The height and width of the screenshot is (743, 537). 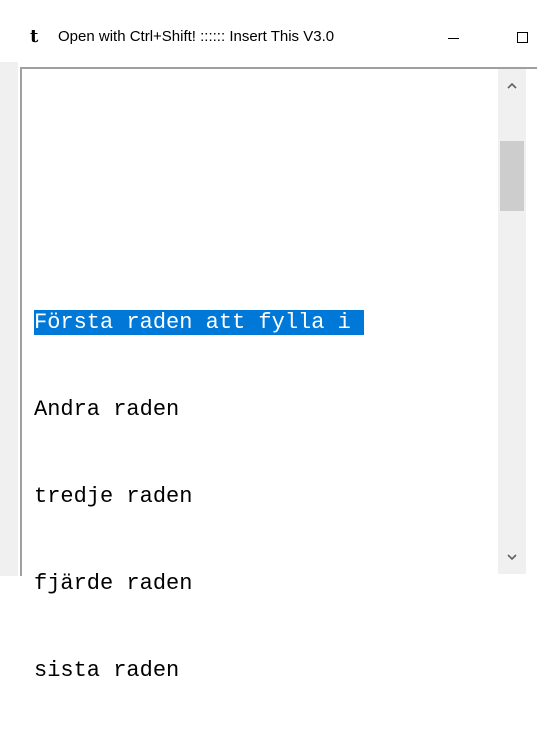 I want to click on window-right-edge, so click(x=531, y=322).